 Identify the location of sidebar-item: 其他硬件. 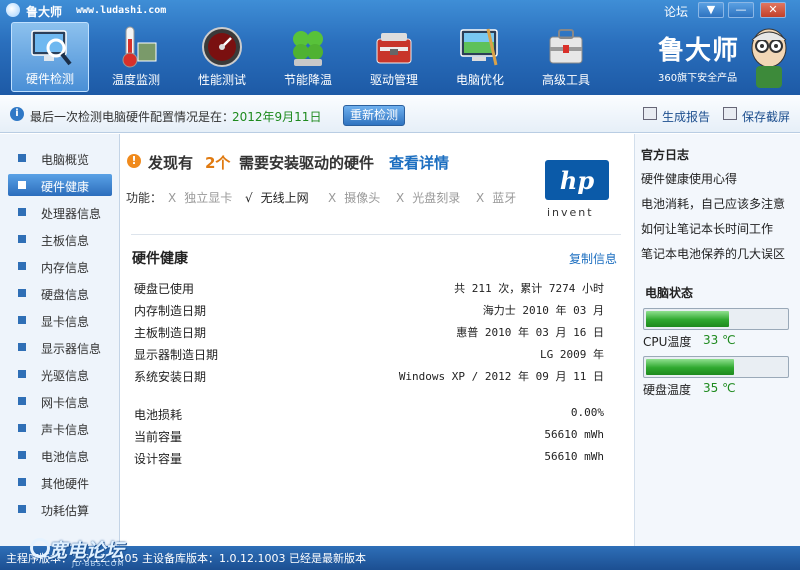
(60, 482).